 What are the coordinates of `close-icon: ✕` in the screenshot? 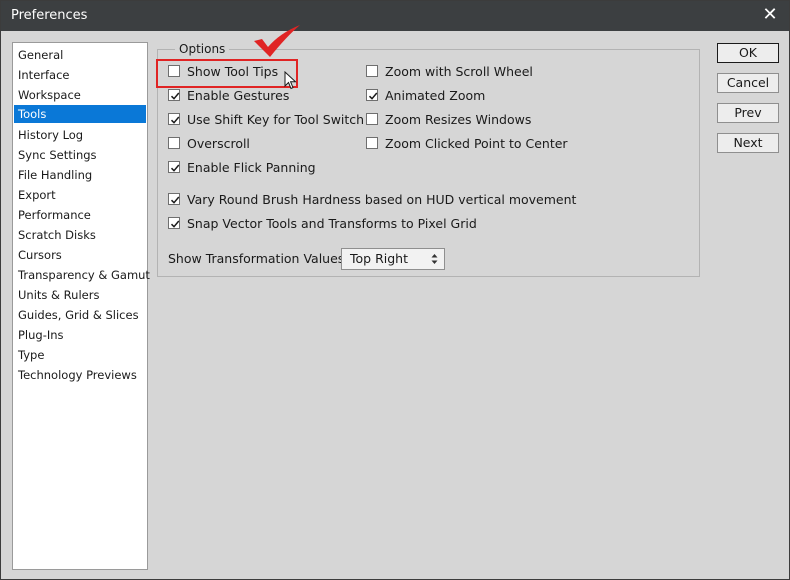 It's located at (770, 15).